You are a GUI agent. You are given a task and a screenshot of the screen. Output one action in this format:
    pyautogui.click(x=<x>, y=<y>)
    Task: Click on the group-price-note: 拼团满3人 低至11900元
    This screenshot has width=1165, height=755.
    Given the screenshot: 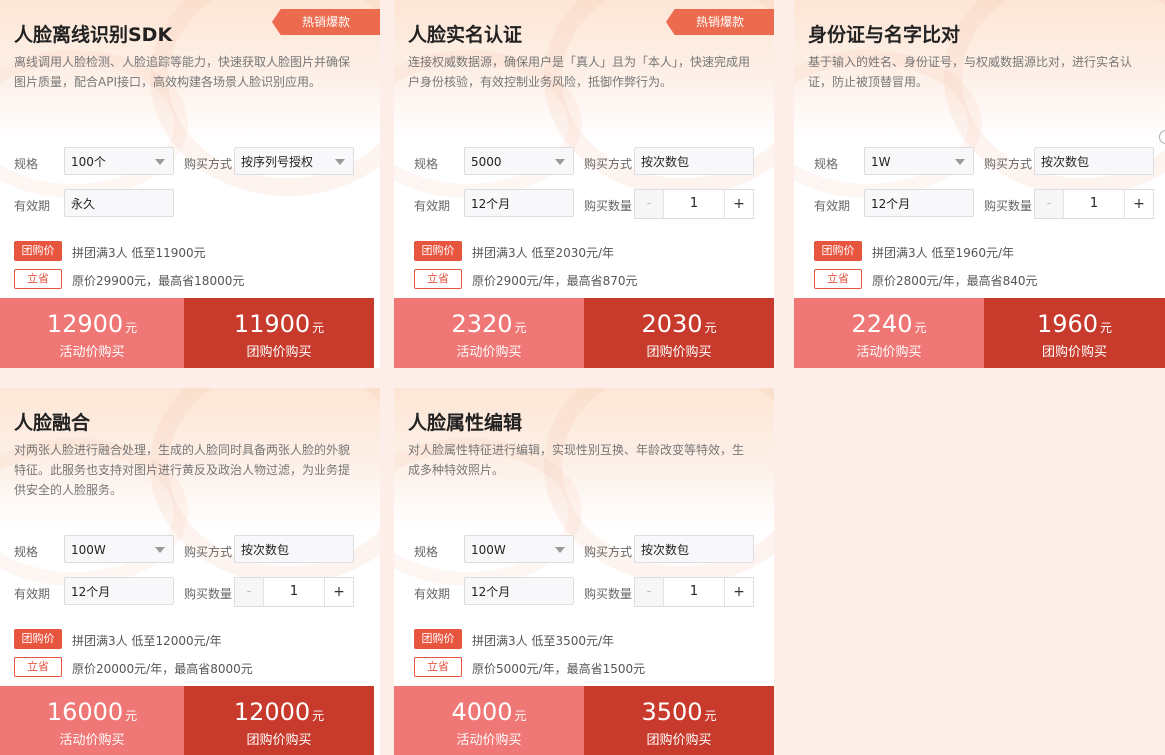 What is the action you would take?
    pyautogui.click(x=139, y=253)
    